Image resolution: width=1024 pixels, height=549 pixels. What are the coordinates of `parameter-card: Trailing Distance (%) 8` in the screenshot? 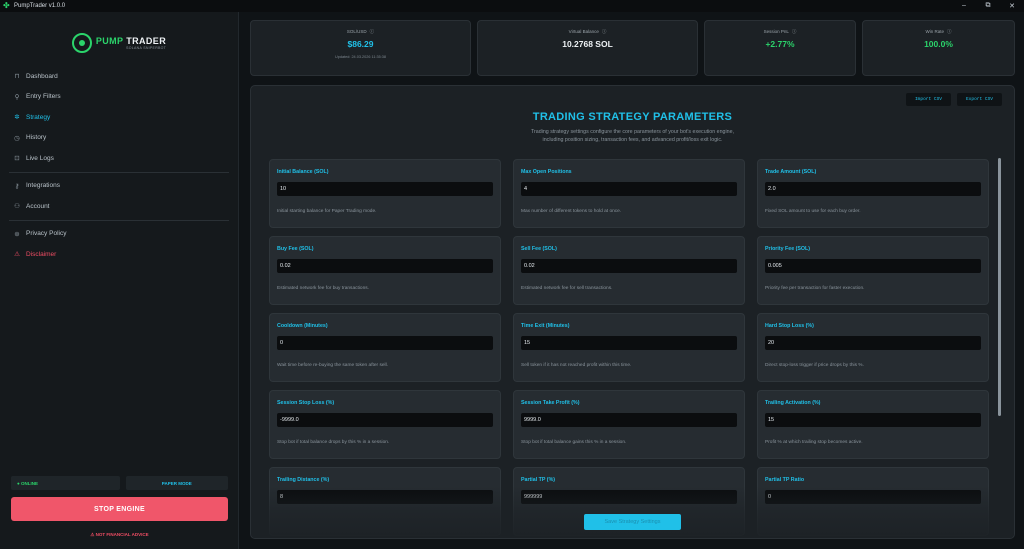 It's located at (385, 501).